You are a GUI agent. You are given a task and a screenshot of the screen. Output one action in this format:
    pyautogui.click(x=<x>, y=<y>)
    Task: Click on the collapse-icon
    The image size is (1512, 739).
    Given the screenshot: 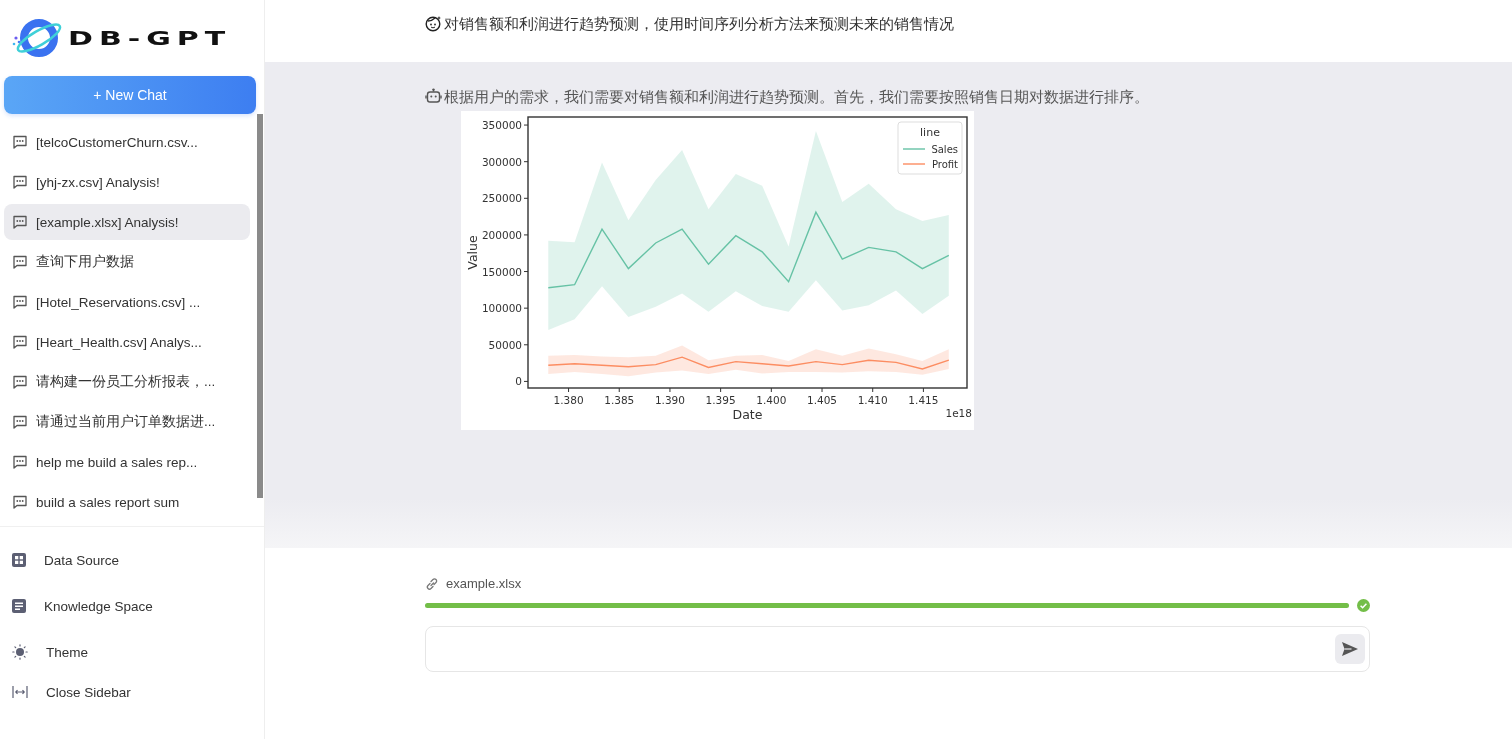 What is the action you would take?
    pyautogui.click(x=20, y=692)
    